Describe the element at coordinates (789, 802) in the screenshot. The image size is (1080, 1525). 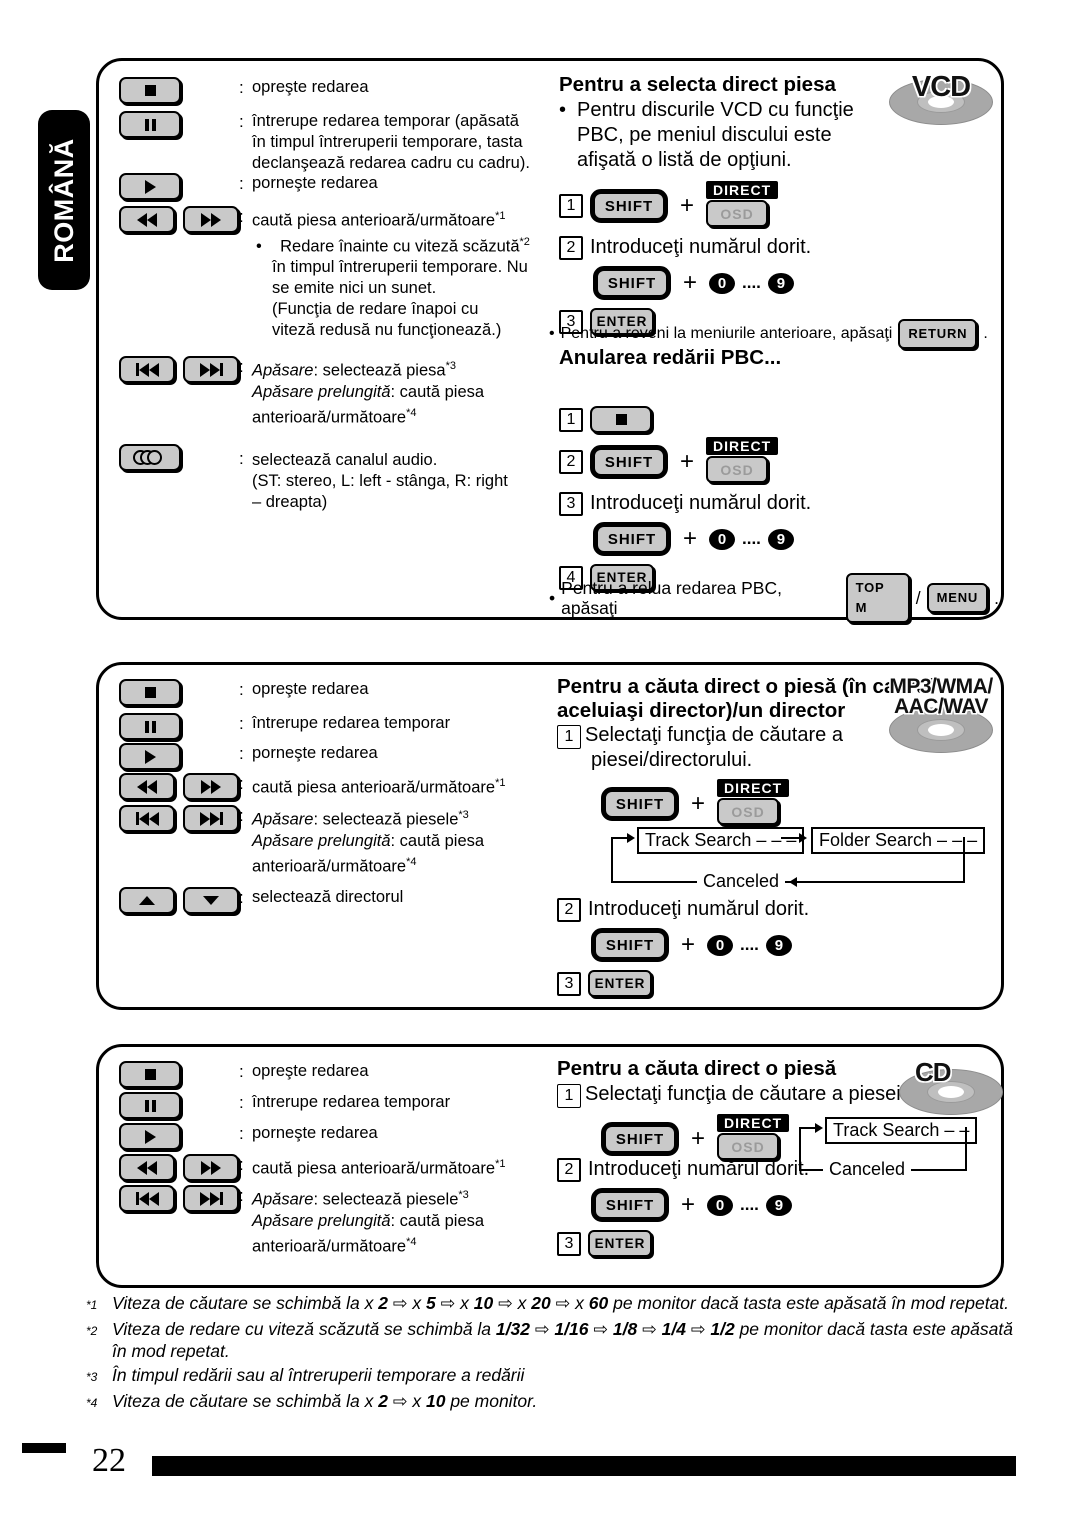
I see `shift-direct-row: SHIFT + DIRECT OSD` at that location.